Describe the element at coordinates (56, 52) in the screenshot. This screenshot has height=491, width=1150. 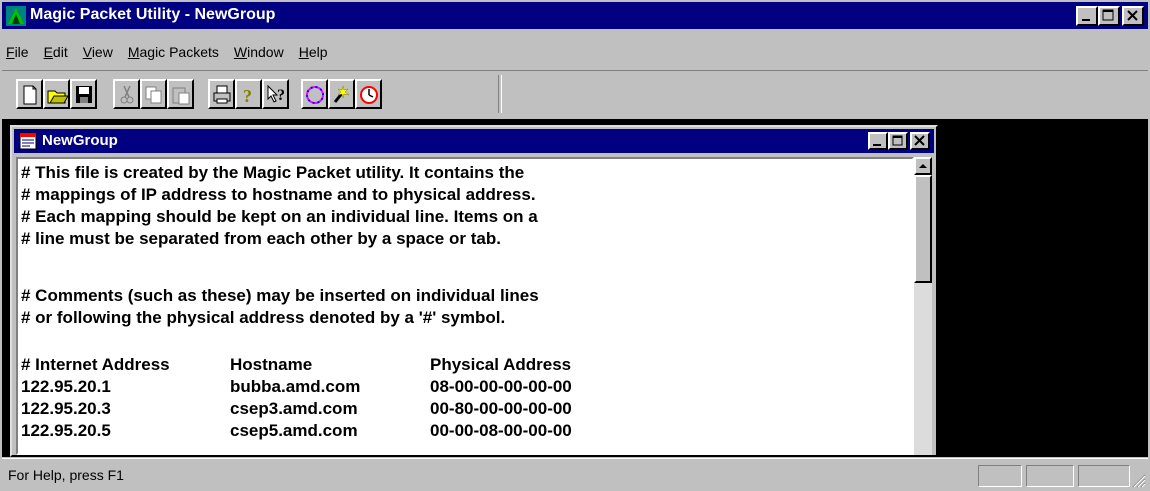
I see `menu-edit: Edit` at that location.